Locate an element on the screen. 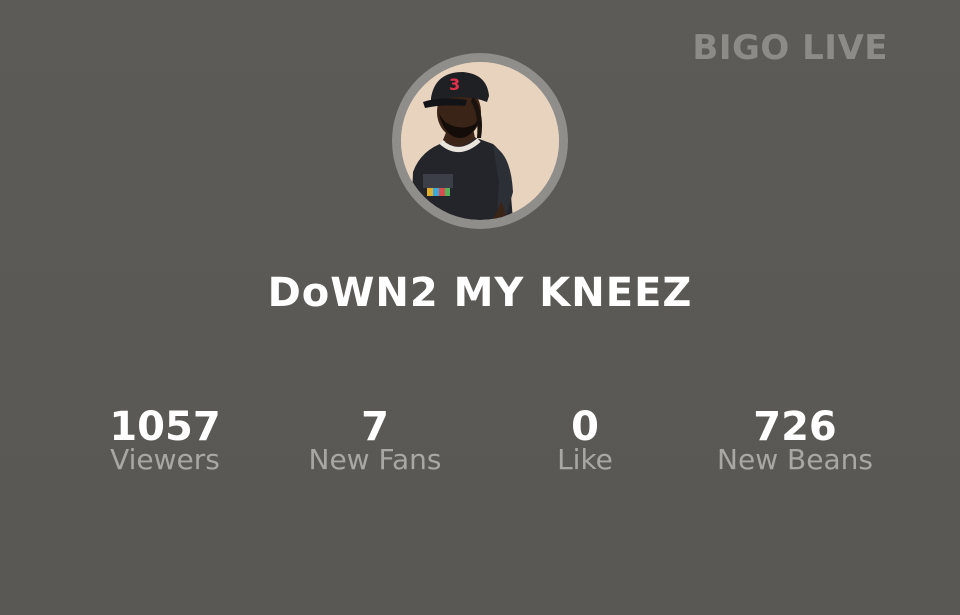 The width and height of the screenshot is (960, 615). user-photo-icon: 3 is located at coordinates (480, 141).